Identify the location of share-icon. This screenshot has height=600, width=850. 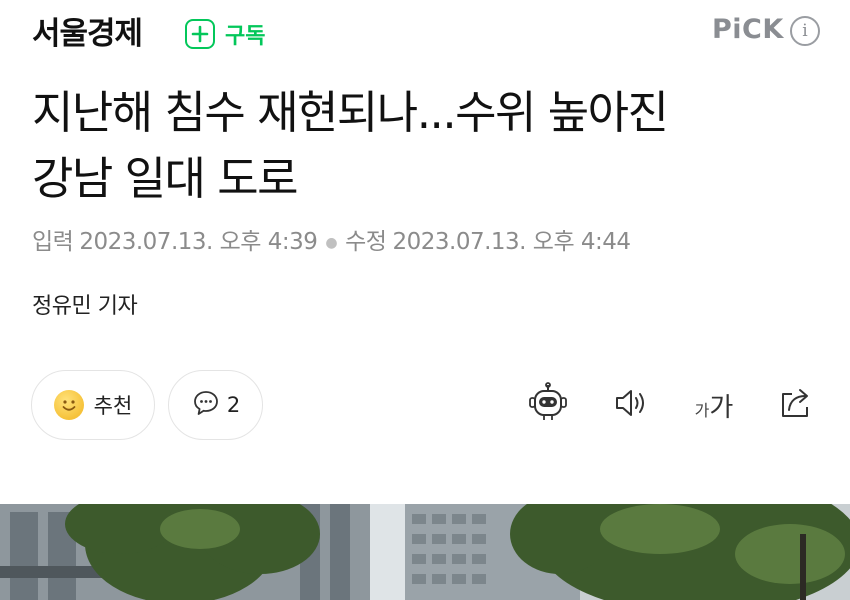
(796, 405).